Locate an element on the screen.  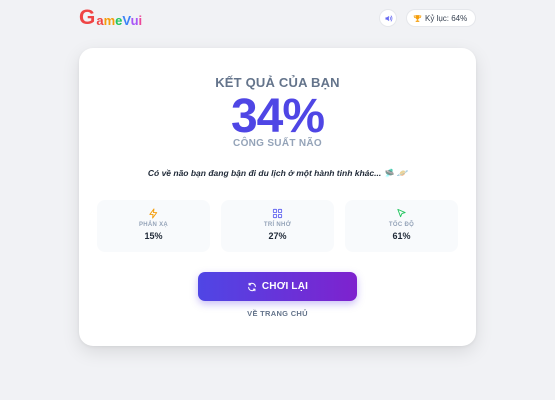
stat-memory: TRÍ NHỚ 27% is located at coordinates (277, 226).